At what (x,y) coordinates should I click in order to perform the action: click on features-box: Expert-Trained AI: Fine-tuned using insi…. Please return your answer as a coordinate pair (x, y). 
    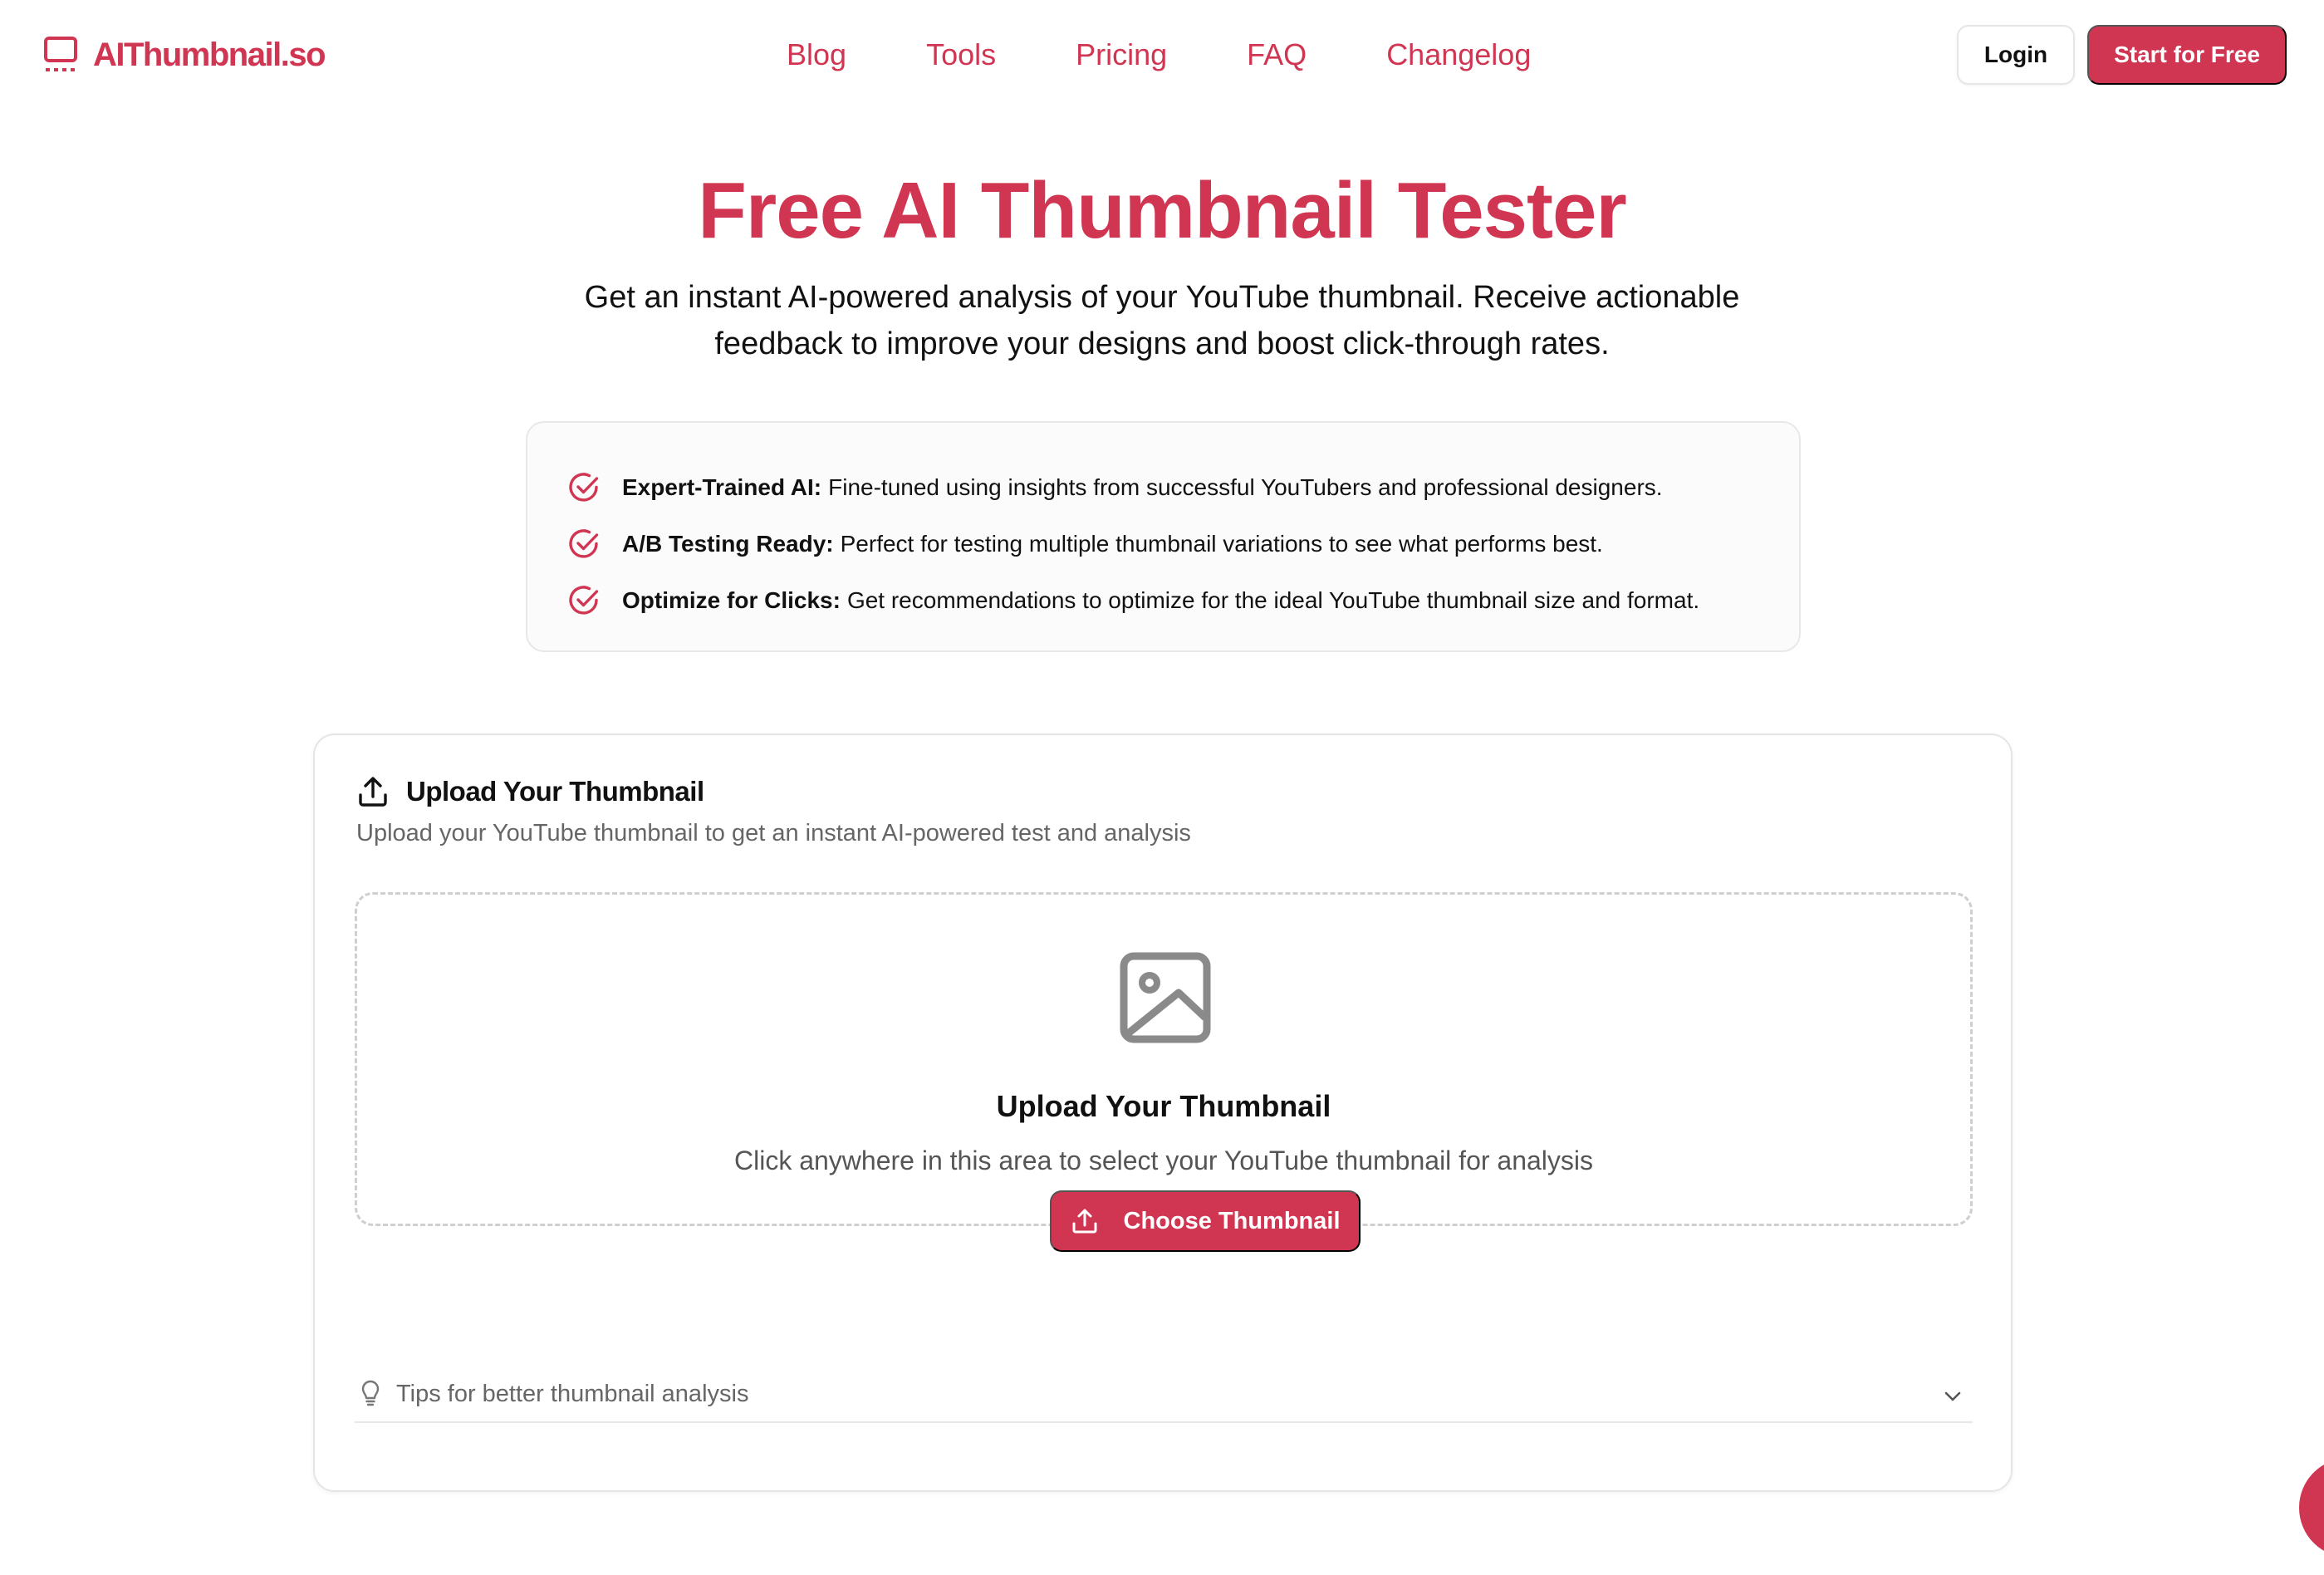
    Looking at the image, I should click on (1163, 536).